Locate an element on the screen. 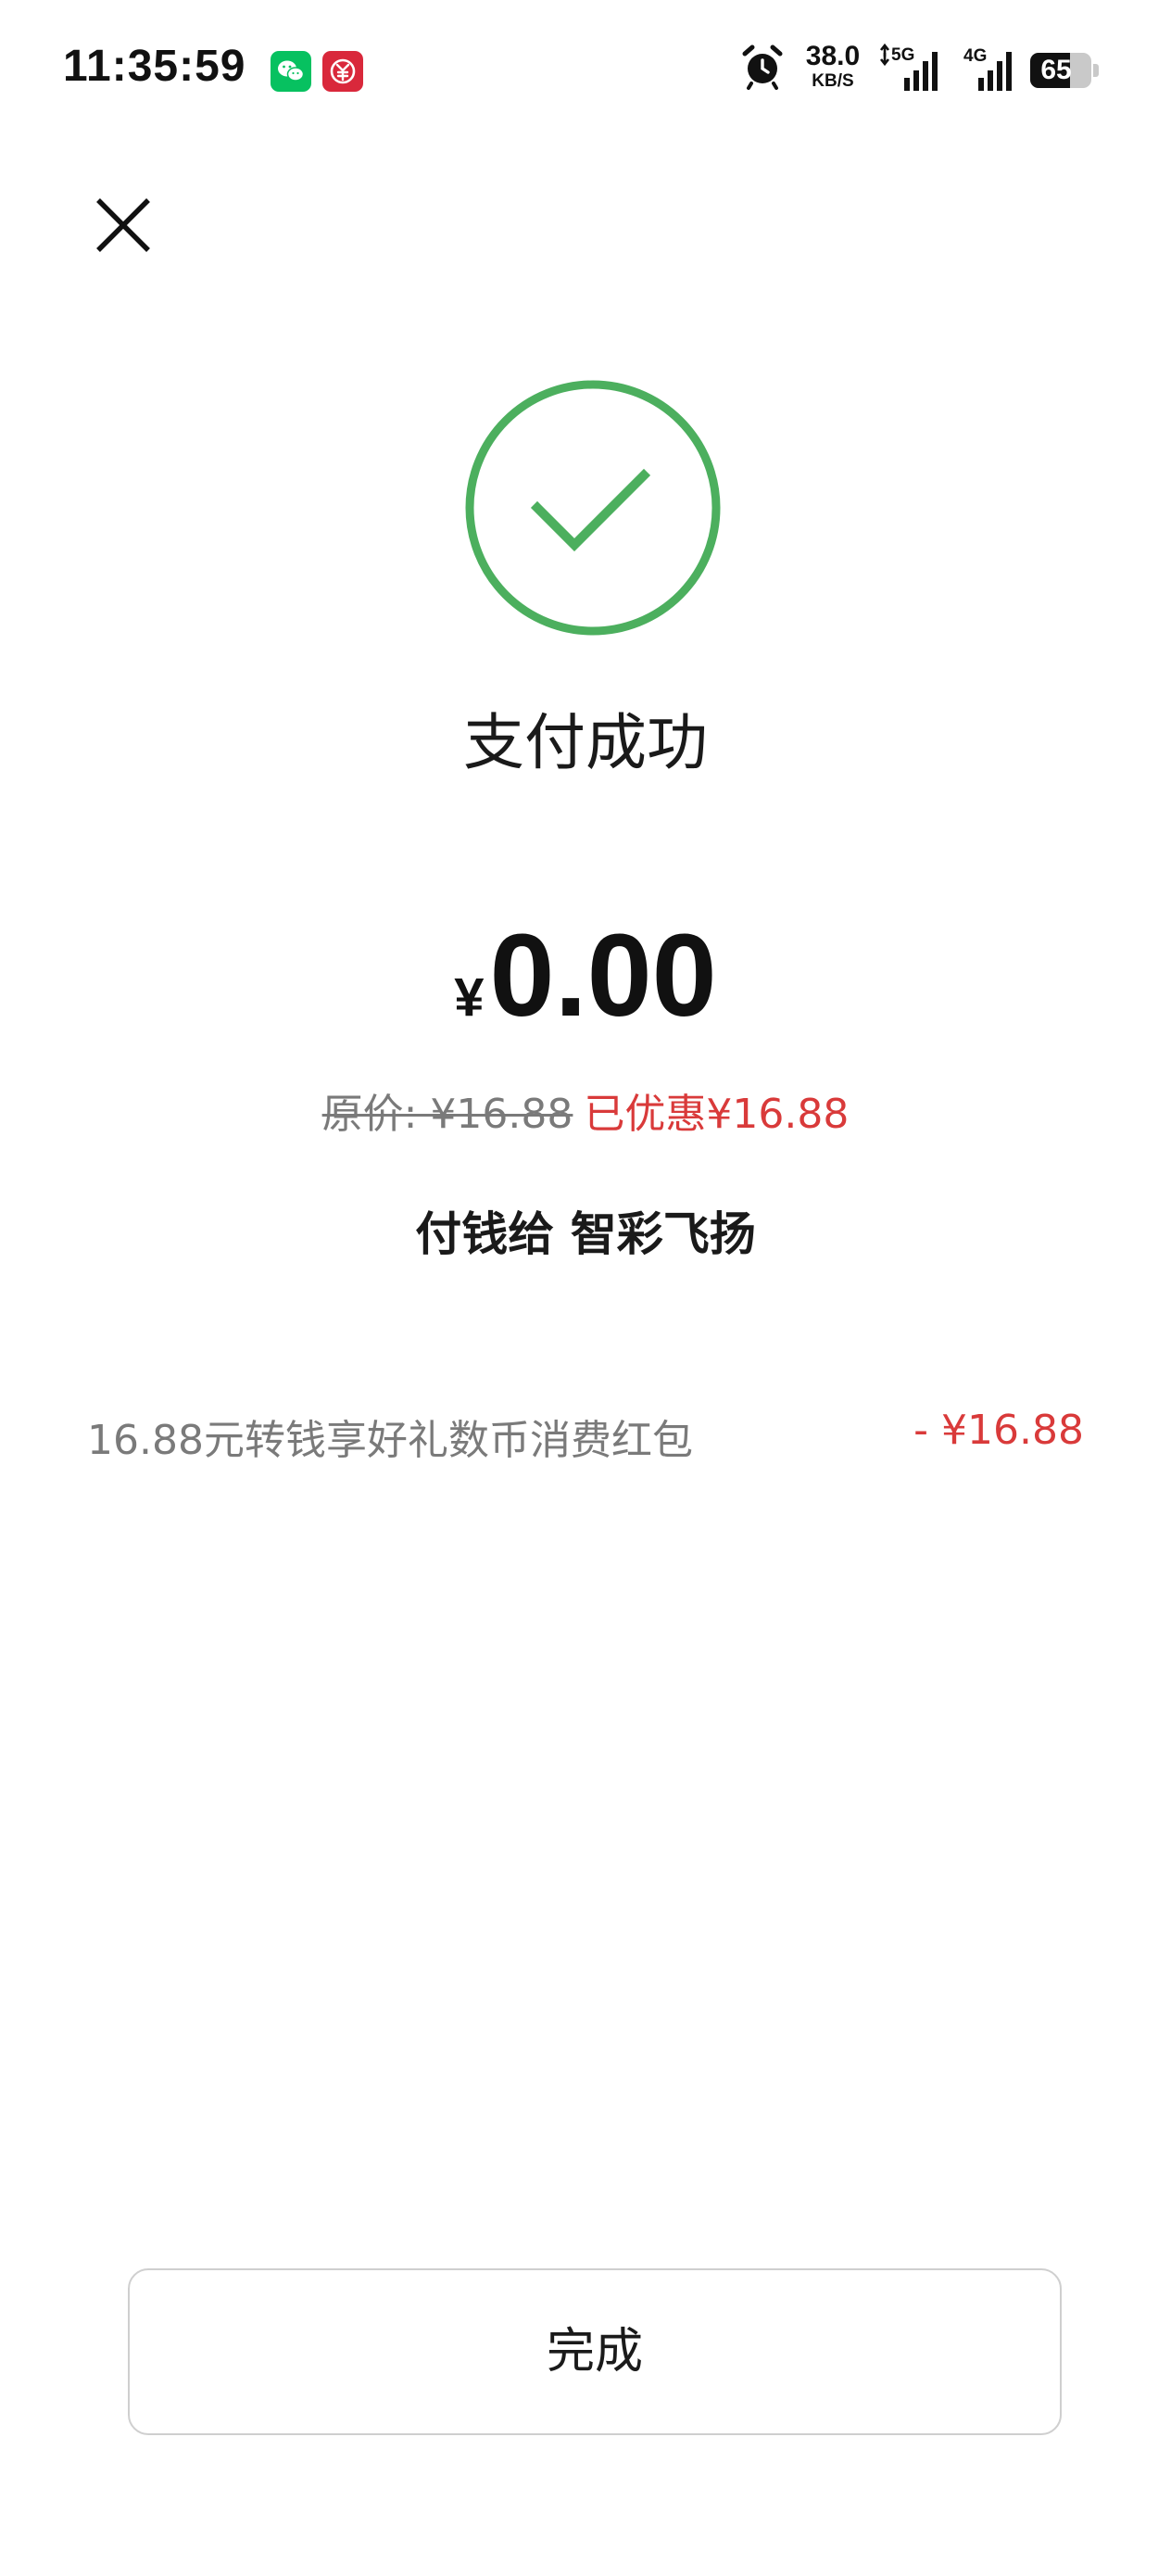 The height and width of the screenshot is (2576, 1171). battery-tip is located at coordinates (1096, 70).